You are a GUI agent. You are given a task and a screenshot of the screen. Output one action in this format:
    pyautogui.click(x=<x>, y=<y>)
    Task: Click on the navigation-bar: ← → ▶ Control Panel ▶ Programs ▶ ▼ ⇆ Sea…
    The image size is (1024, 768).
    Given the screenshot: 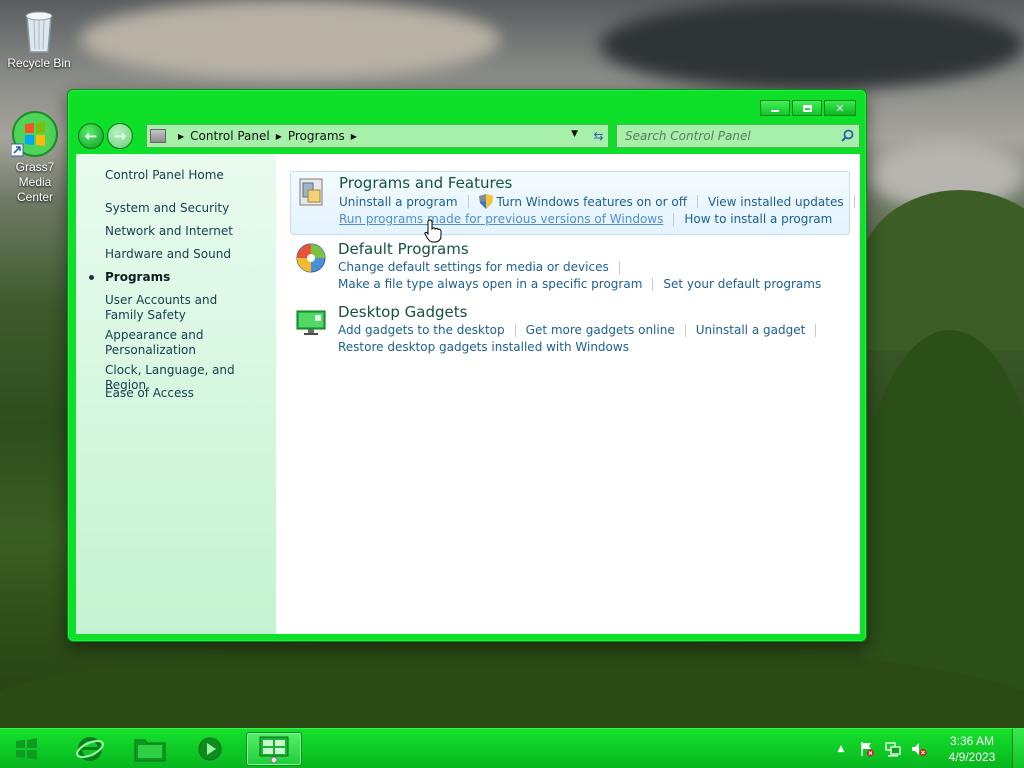 What is the action you would take?
    pyautogui.click(x=468, y=136)
    